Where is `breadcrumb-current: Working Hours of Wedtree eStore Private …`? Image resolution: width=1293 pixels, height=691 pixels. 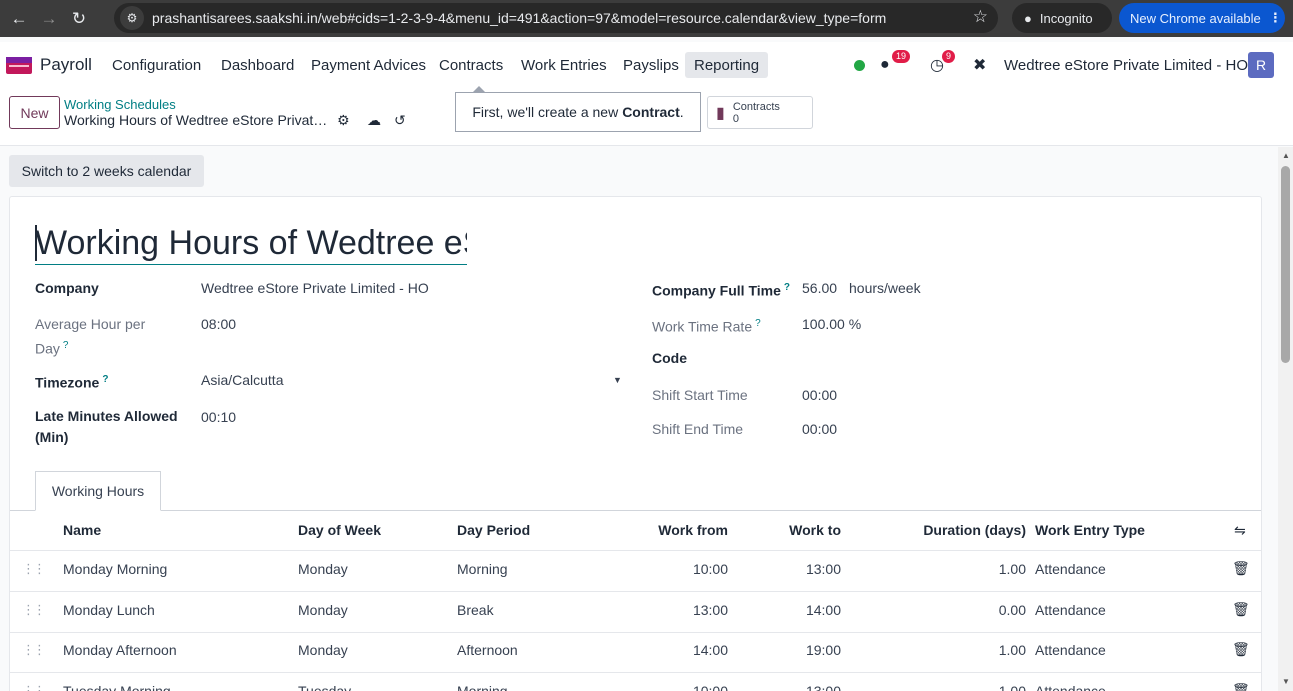
breadcrumb-current: Working Hours of Wedtree eStore Private … is located at coordinates (196, 120).